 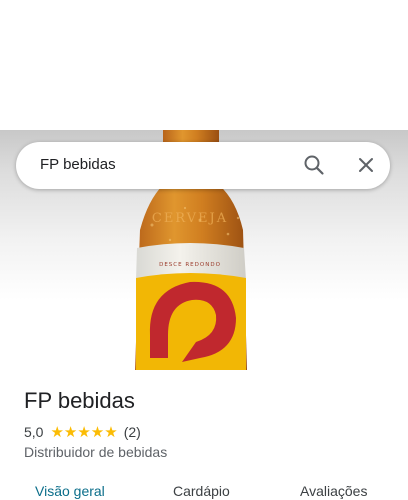 I want to click on close-icon, so click(x=366, y=165).